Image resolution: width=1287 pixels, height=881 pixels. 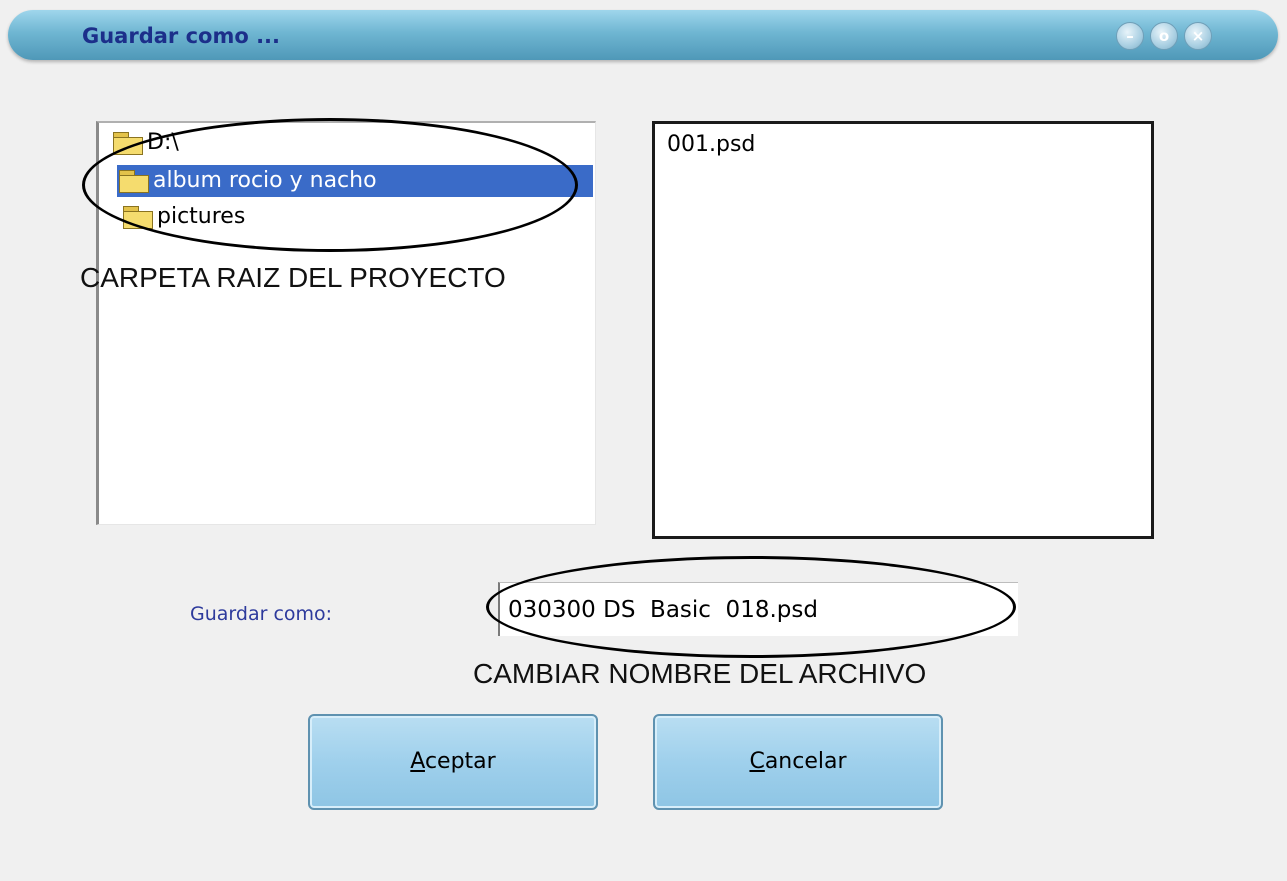 I want to click on folder-annotation-caption: CARPETA RAIZ DEL PROYECTO, so click(x=293, y=277).